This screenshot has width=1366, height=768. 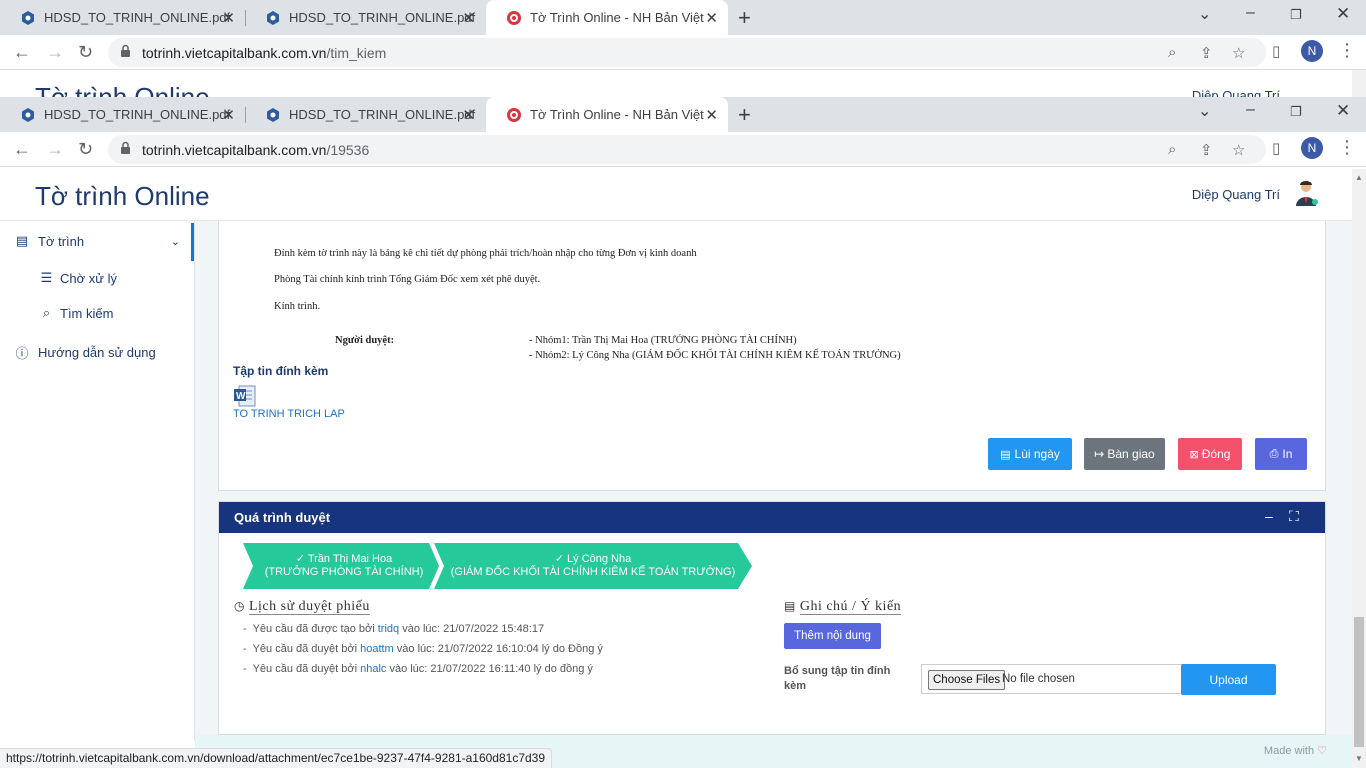 I want to click on scroll-down-icon: ▼, so click(x=1359, y=758).